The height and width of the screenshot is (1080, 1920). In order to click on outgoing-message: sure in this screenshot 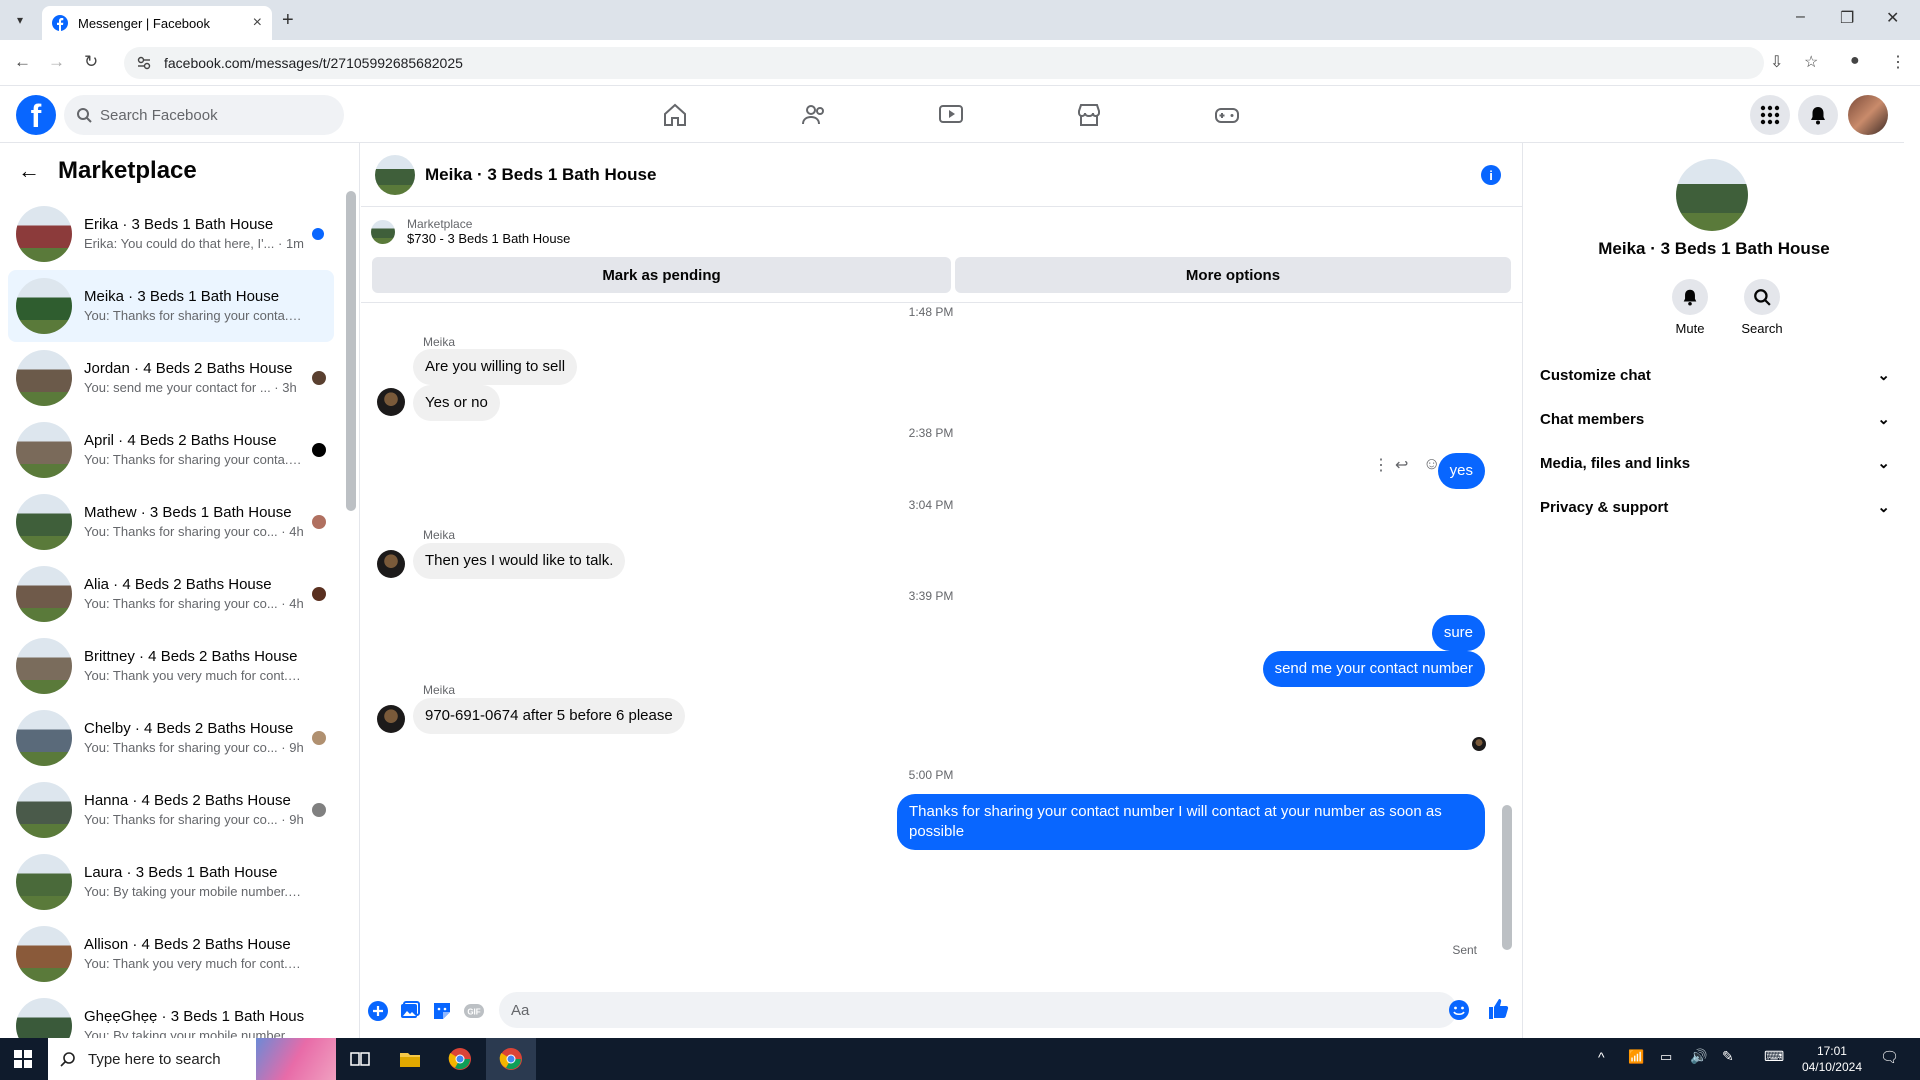, I will do `click(1458, 633)`.